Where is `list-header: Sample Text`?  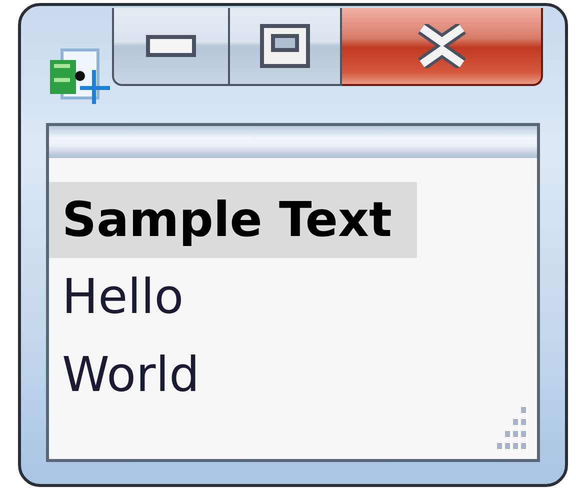
list-header: Sample Text is located at coordinates (233, 220).